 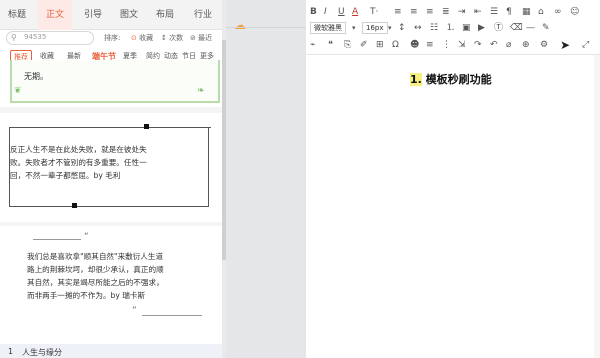 What do you see at coordinates (95, 256) in the screenshot?
I see `quote-line: 我们总是喜欢拿"顺其自然"来敷衍人生道` at bounding box center [95, 256].